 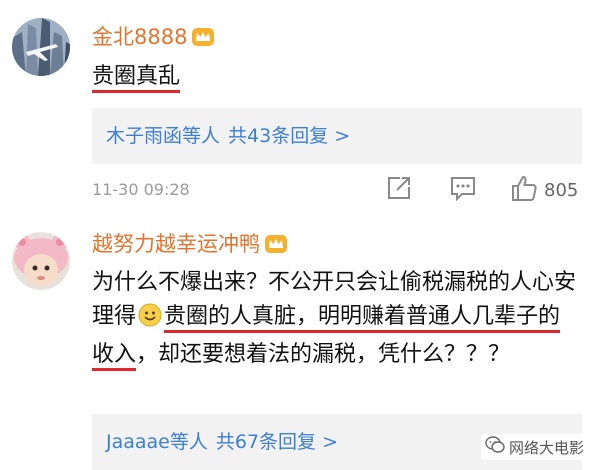 I want to click on like-button: 805, so click(x=544, y=190).